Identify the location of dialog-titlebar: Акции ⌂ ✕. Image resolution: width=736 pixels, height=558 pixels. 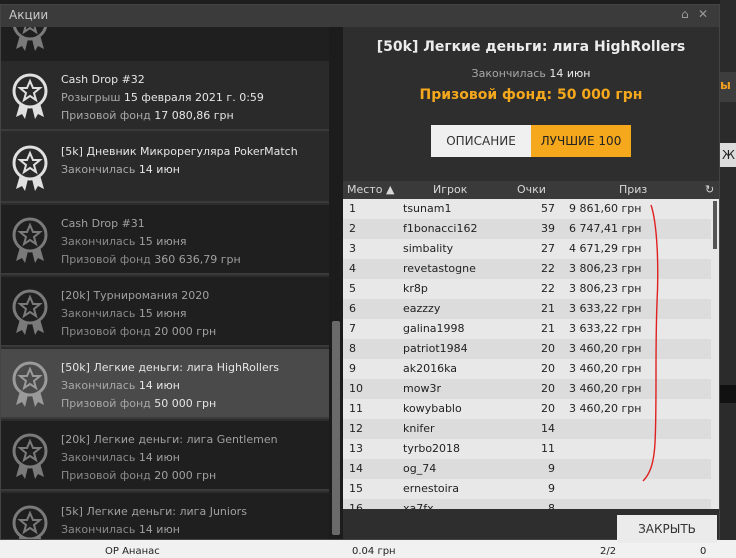
(360, 16).